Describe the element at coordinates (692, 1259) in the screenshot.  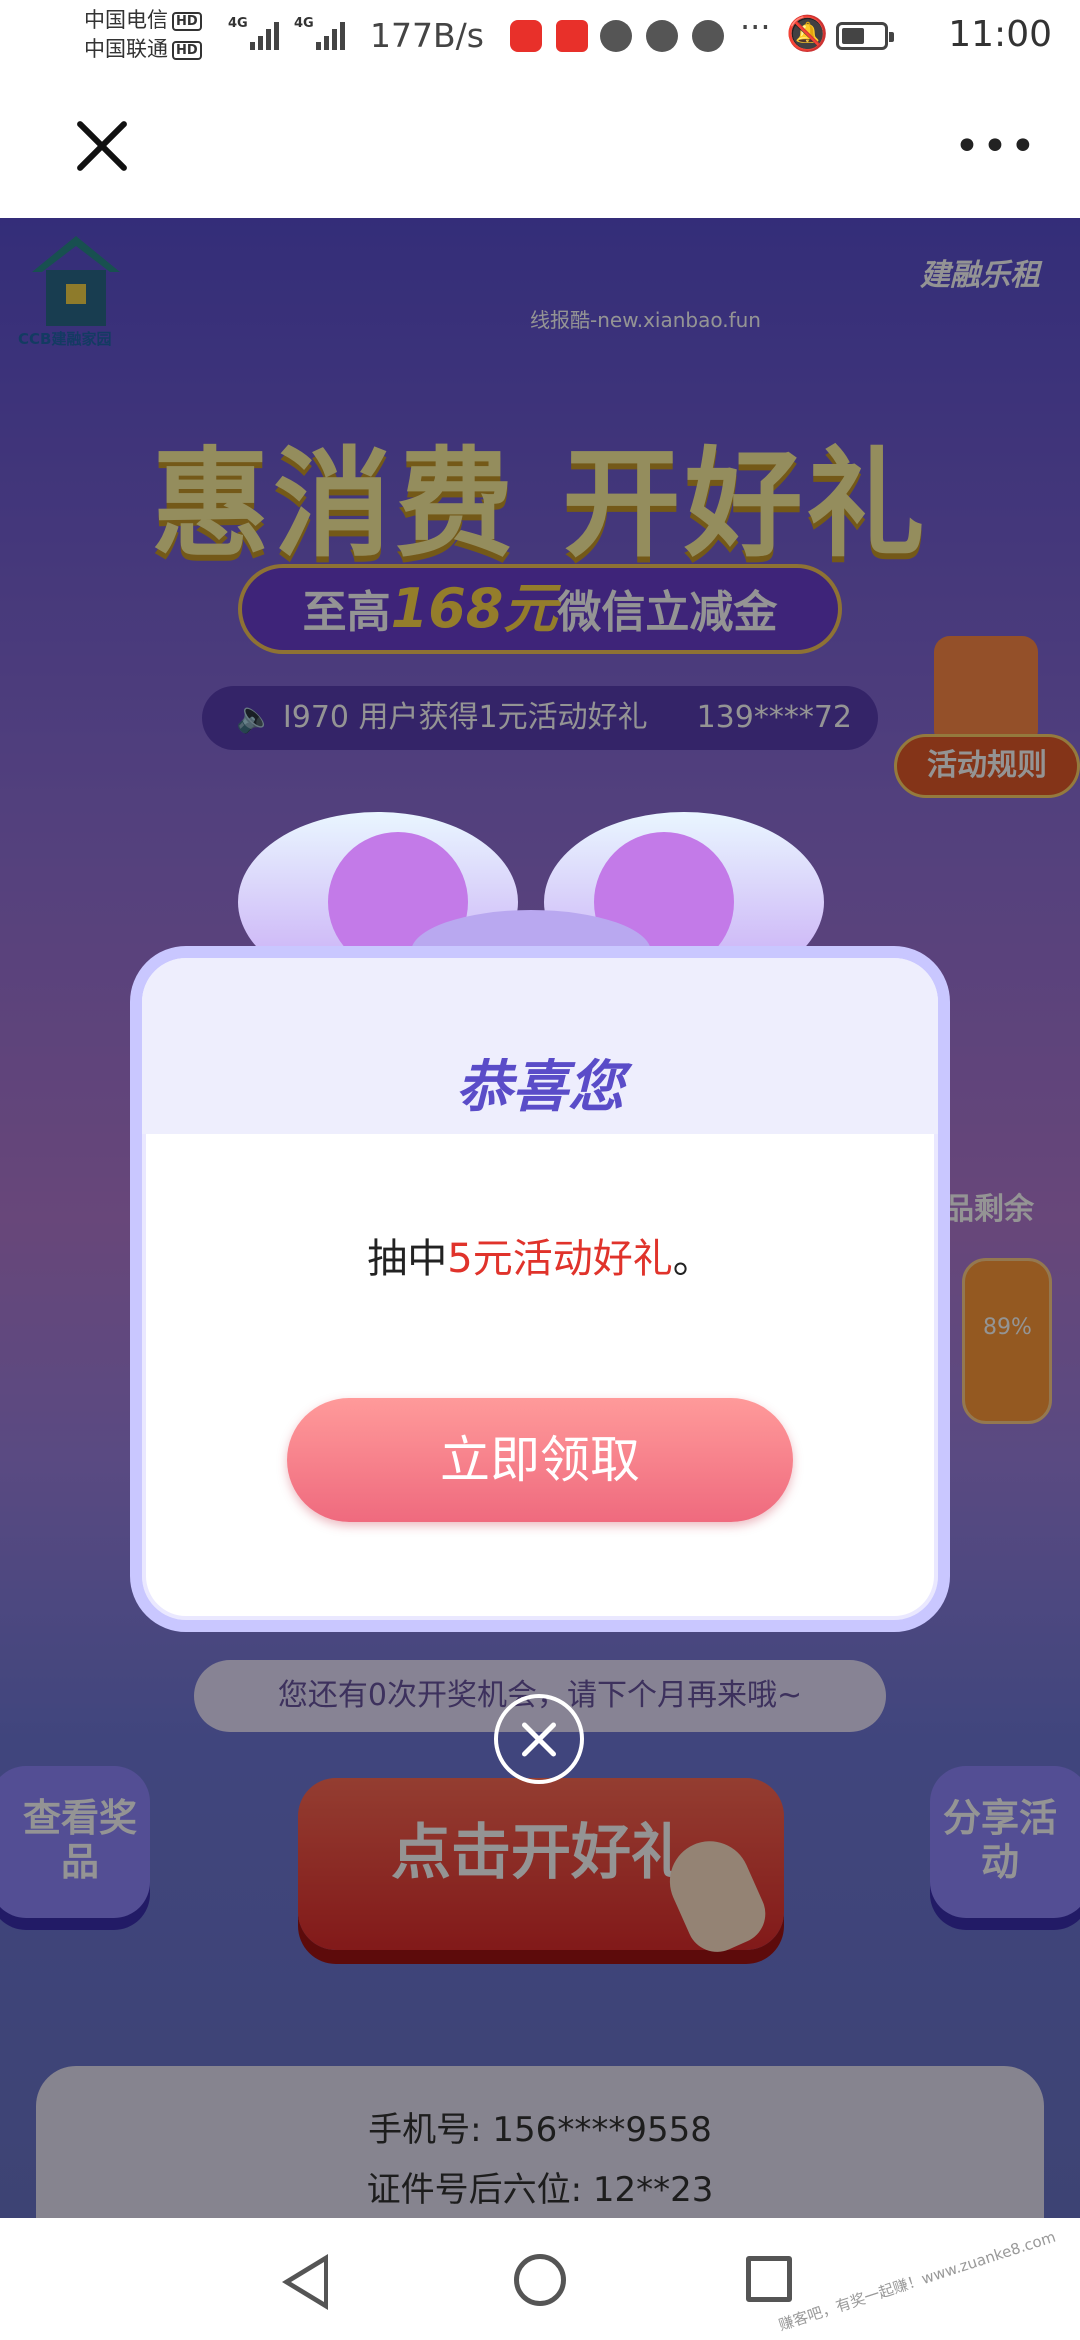
I see `message-post: 。` at that location.